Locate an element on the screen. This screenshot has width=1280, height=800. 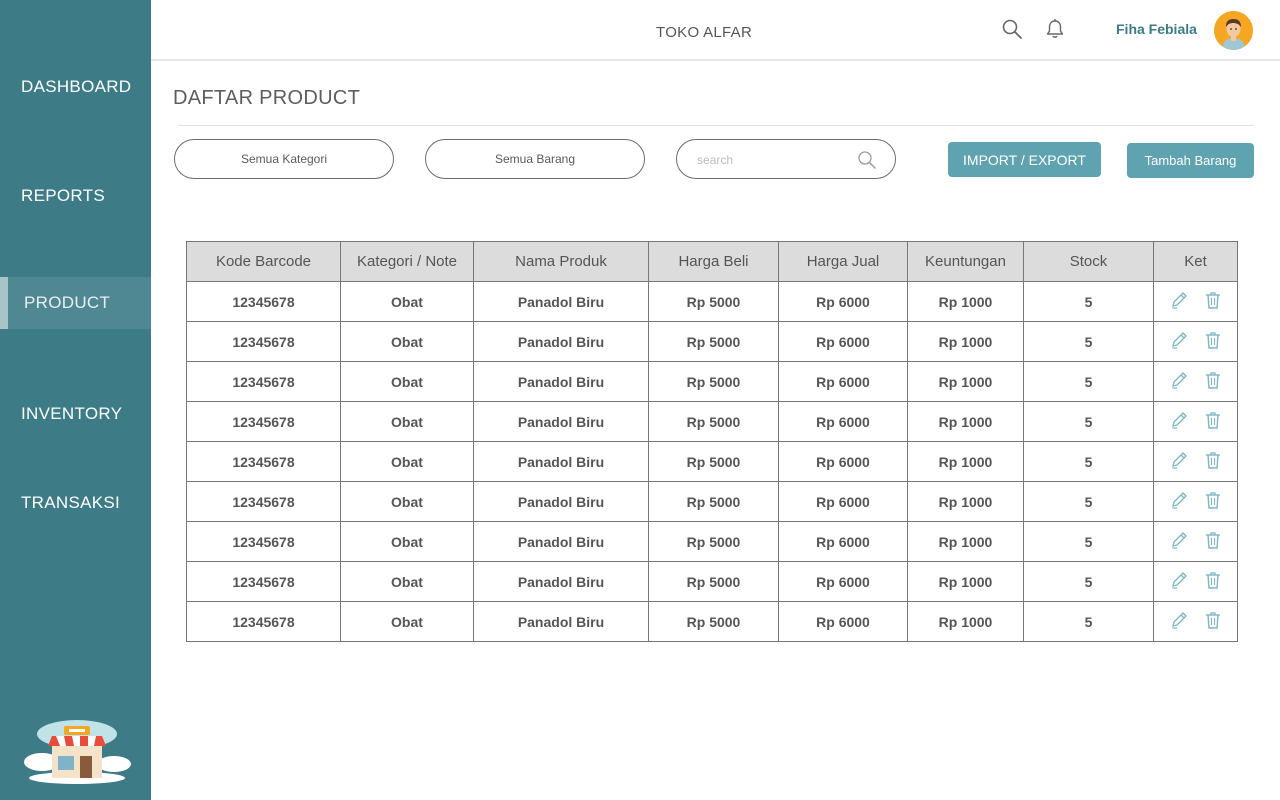
bell-icon is located at coordinates (1055, 29).